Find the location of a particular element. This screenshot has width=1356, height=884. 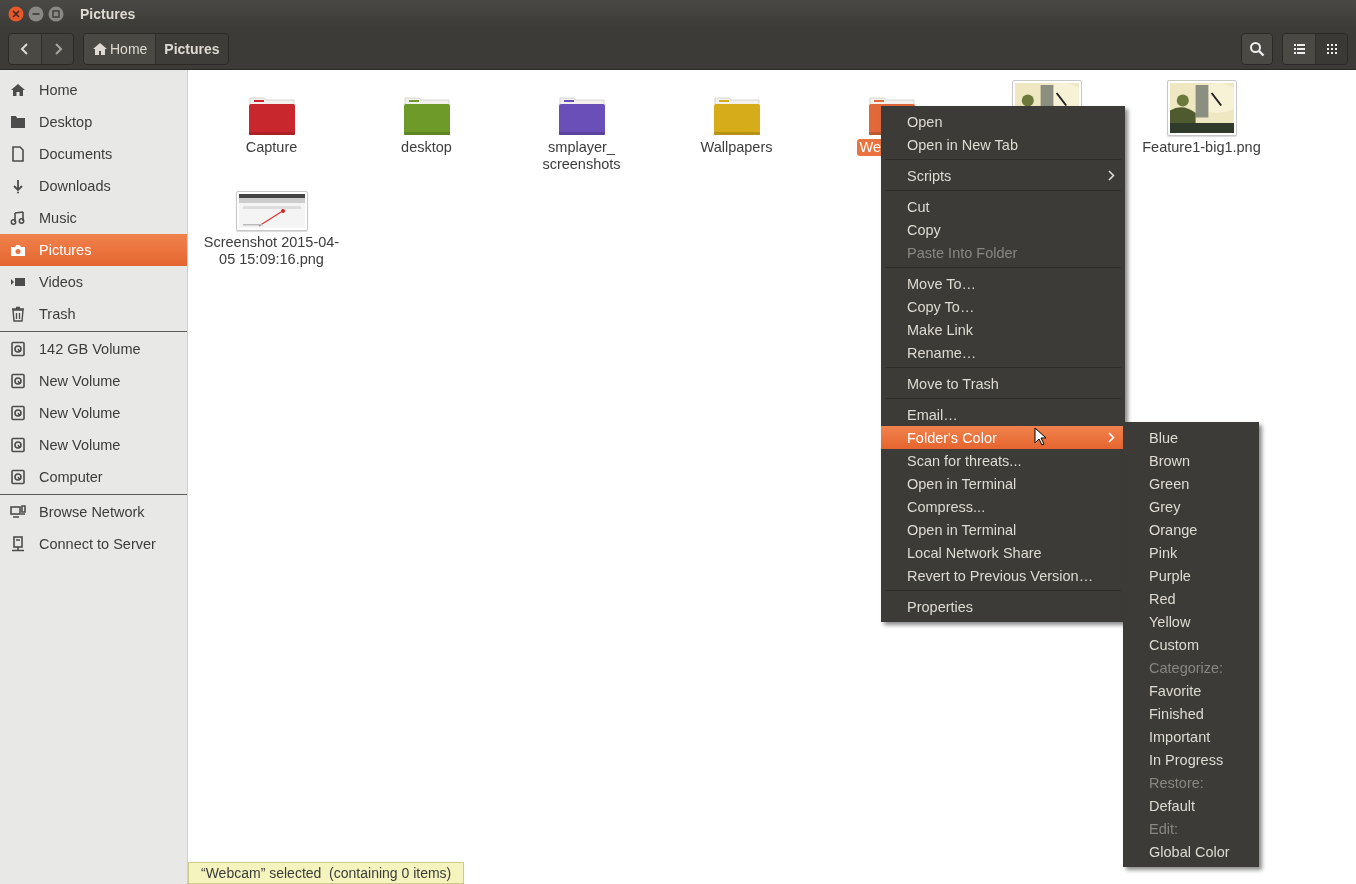

back-icon is located at coordinates (25, 48).